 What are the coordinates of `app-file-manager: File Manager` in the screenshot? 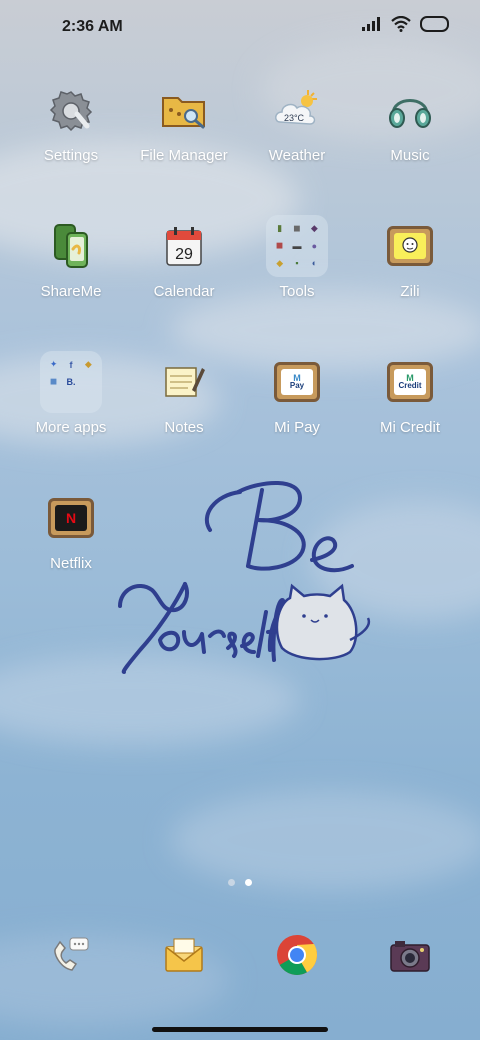 It's located at (184, 140).